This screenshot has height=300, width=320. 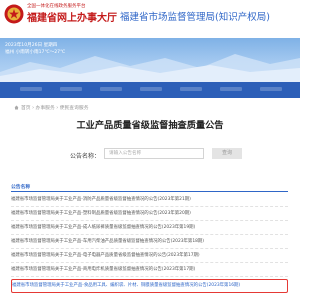 I want to click on department-name: 福建省市场监督管理局(知识产权局), so click(x=195, y=16).